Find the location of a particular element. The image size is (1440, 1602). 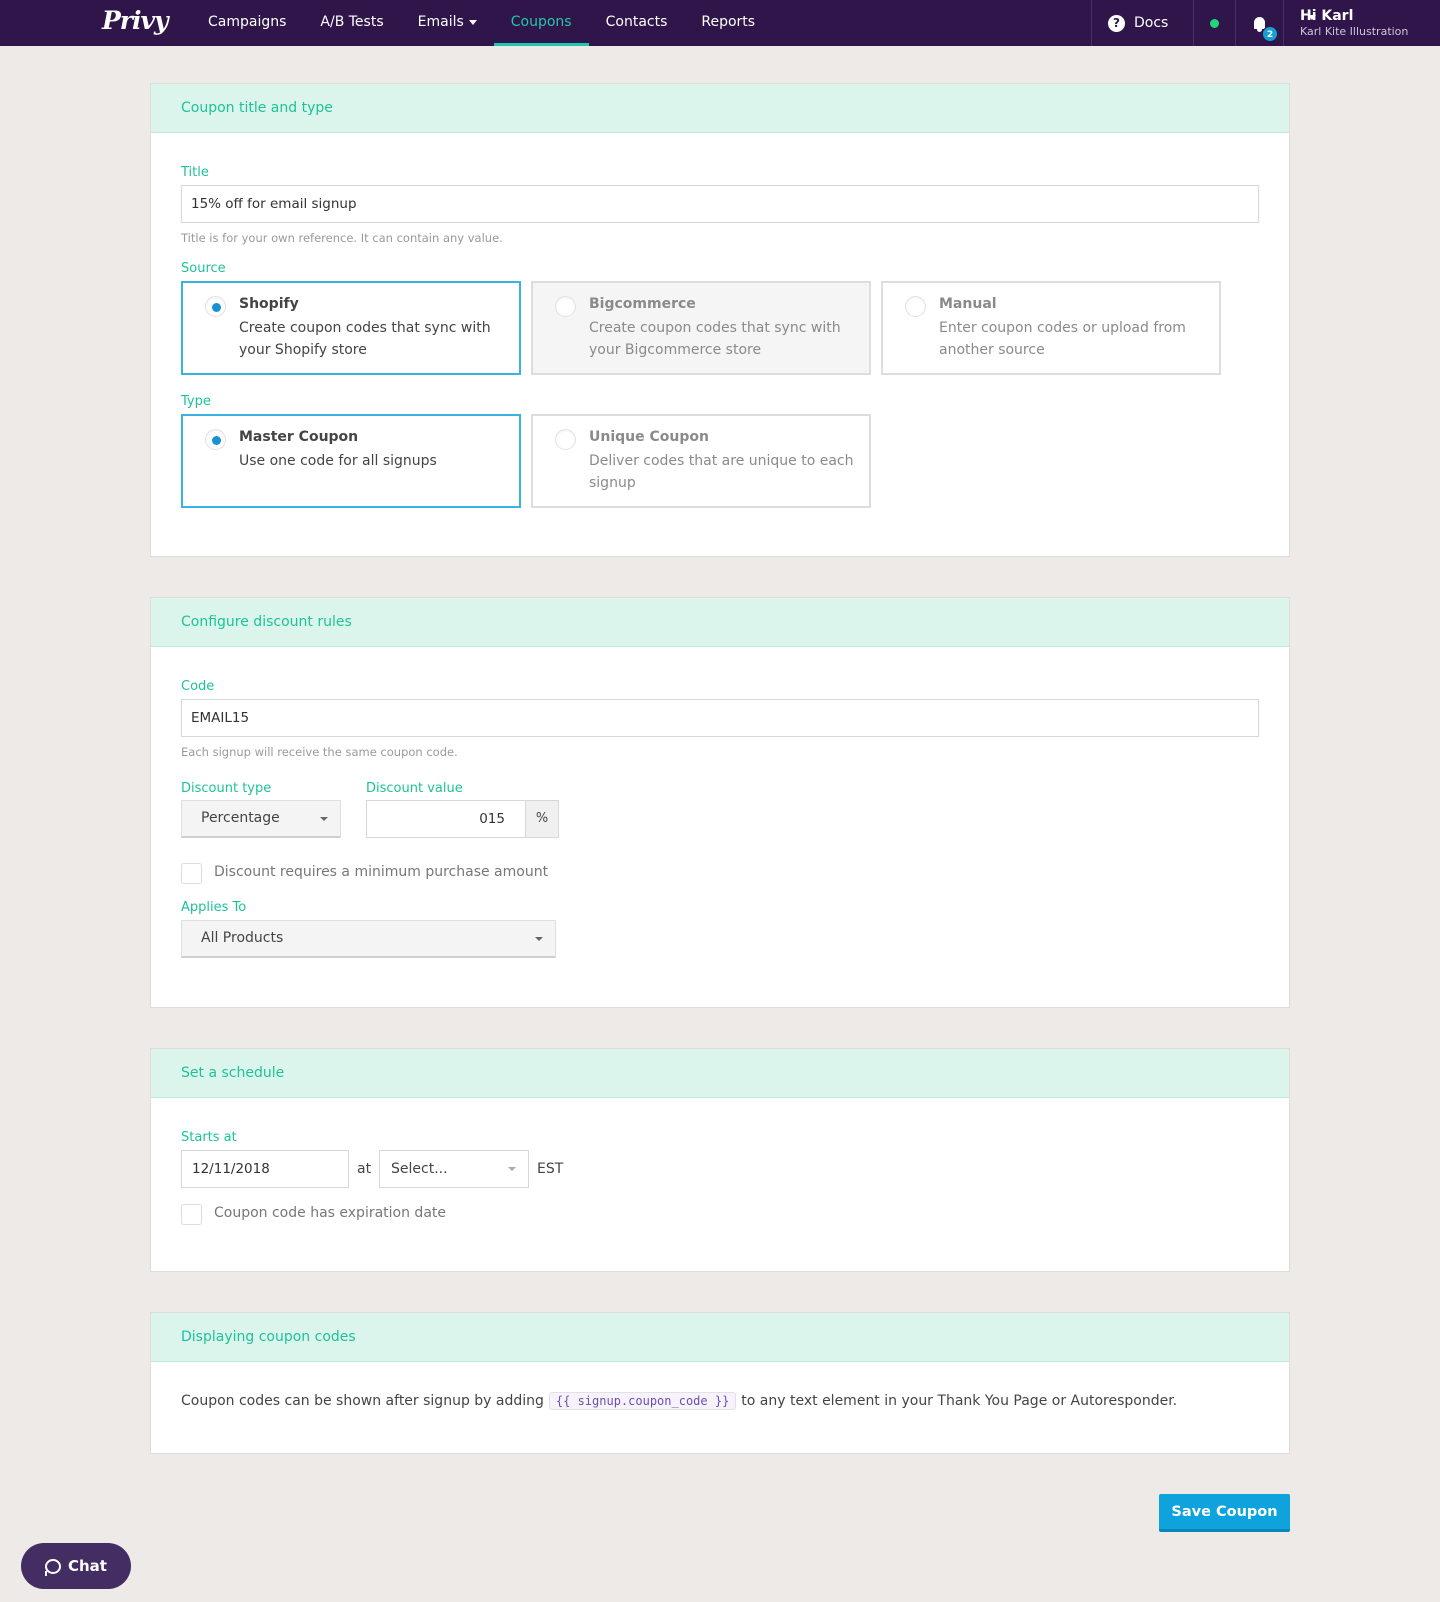

option-title: Master Coupon is located at coordinates (299, 437).